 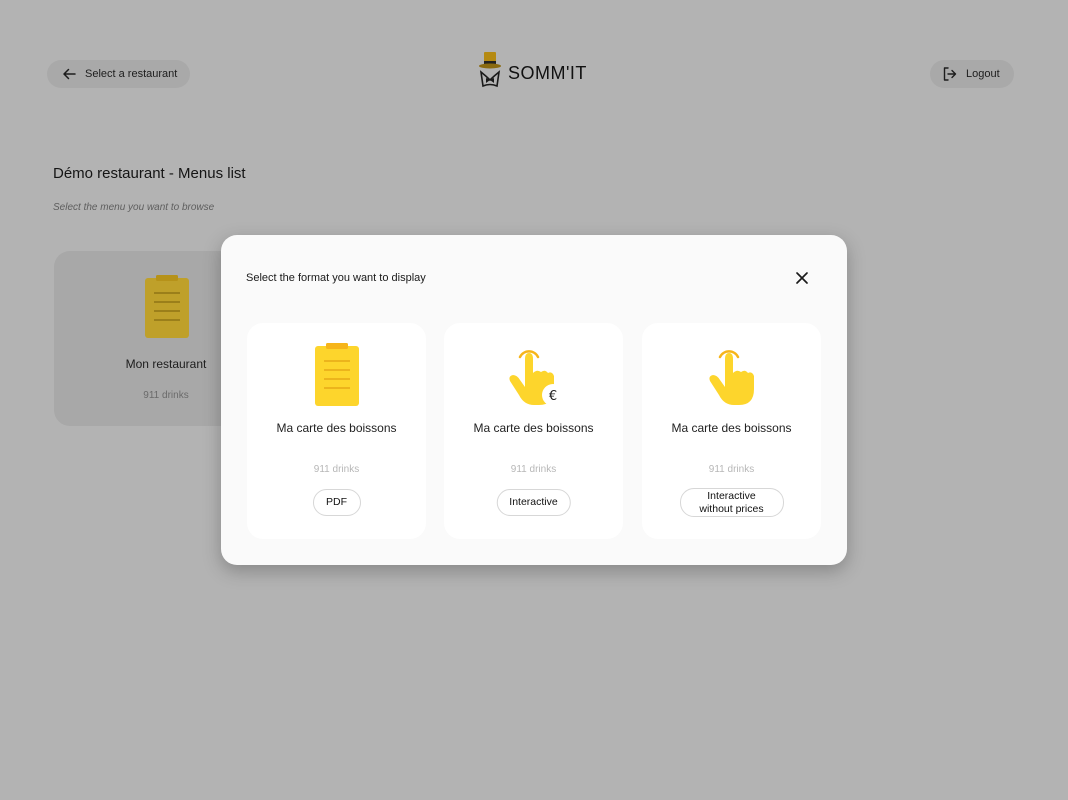 I want to click on modal-title: Select the format you want to display, so click(x=336, y=278).